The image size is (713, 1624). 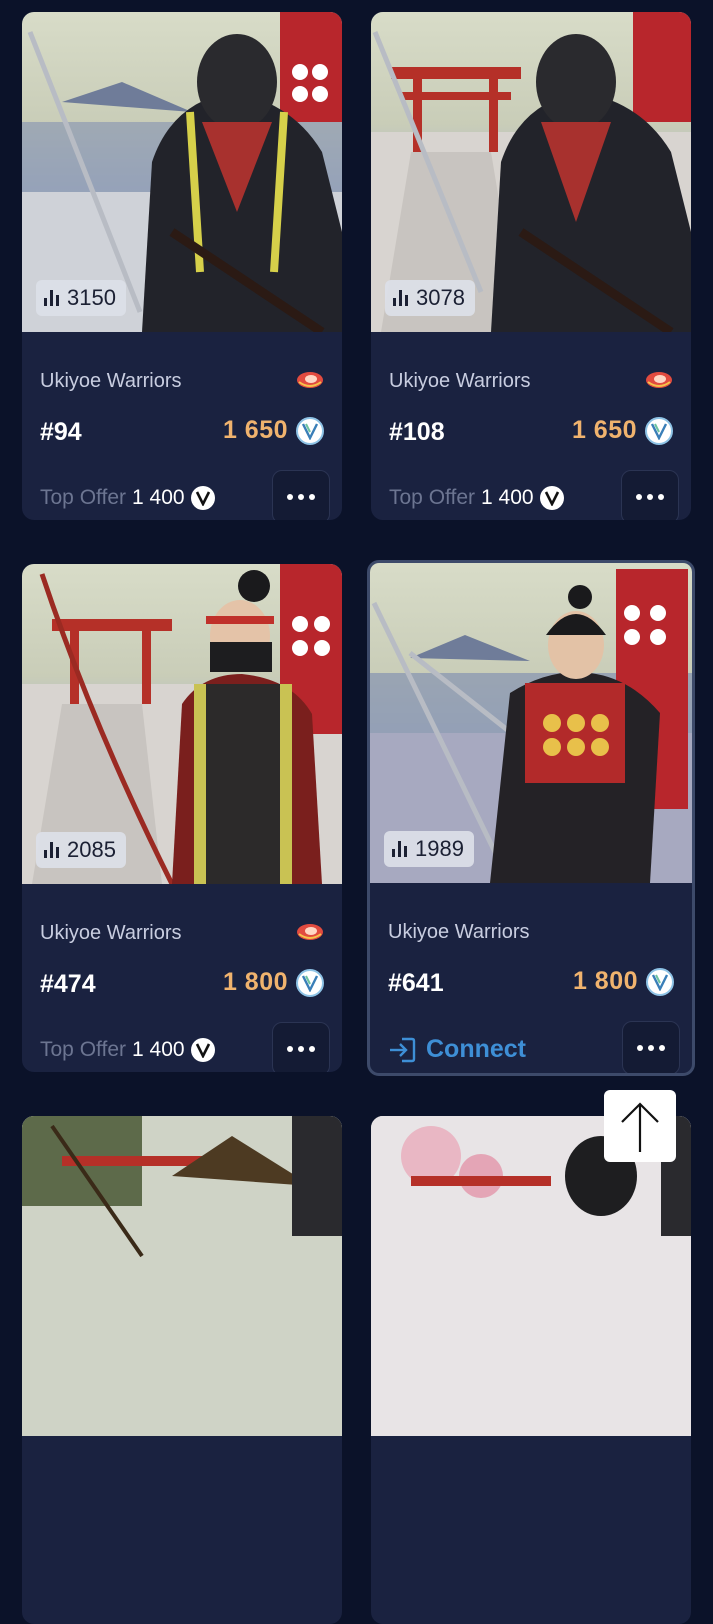 I want to click on rarity-rank: 3150, so click(x=91, y=297).